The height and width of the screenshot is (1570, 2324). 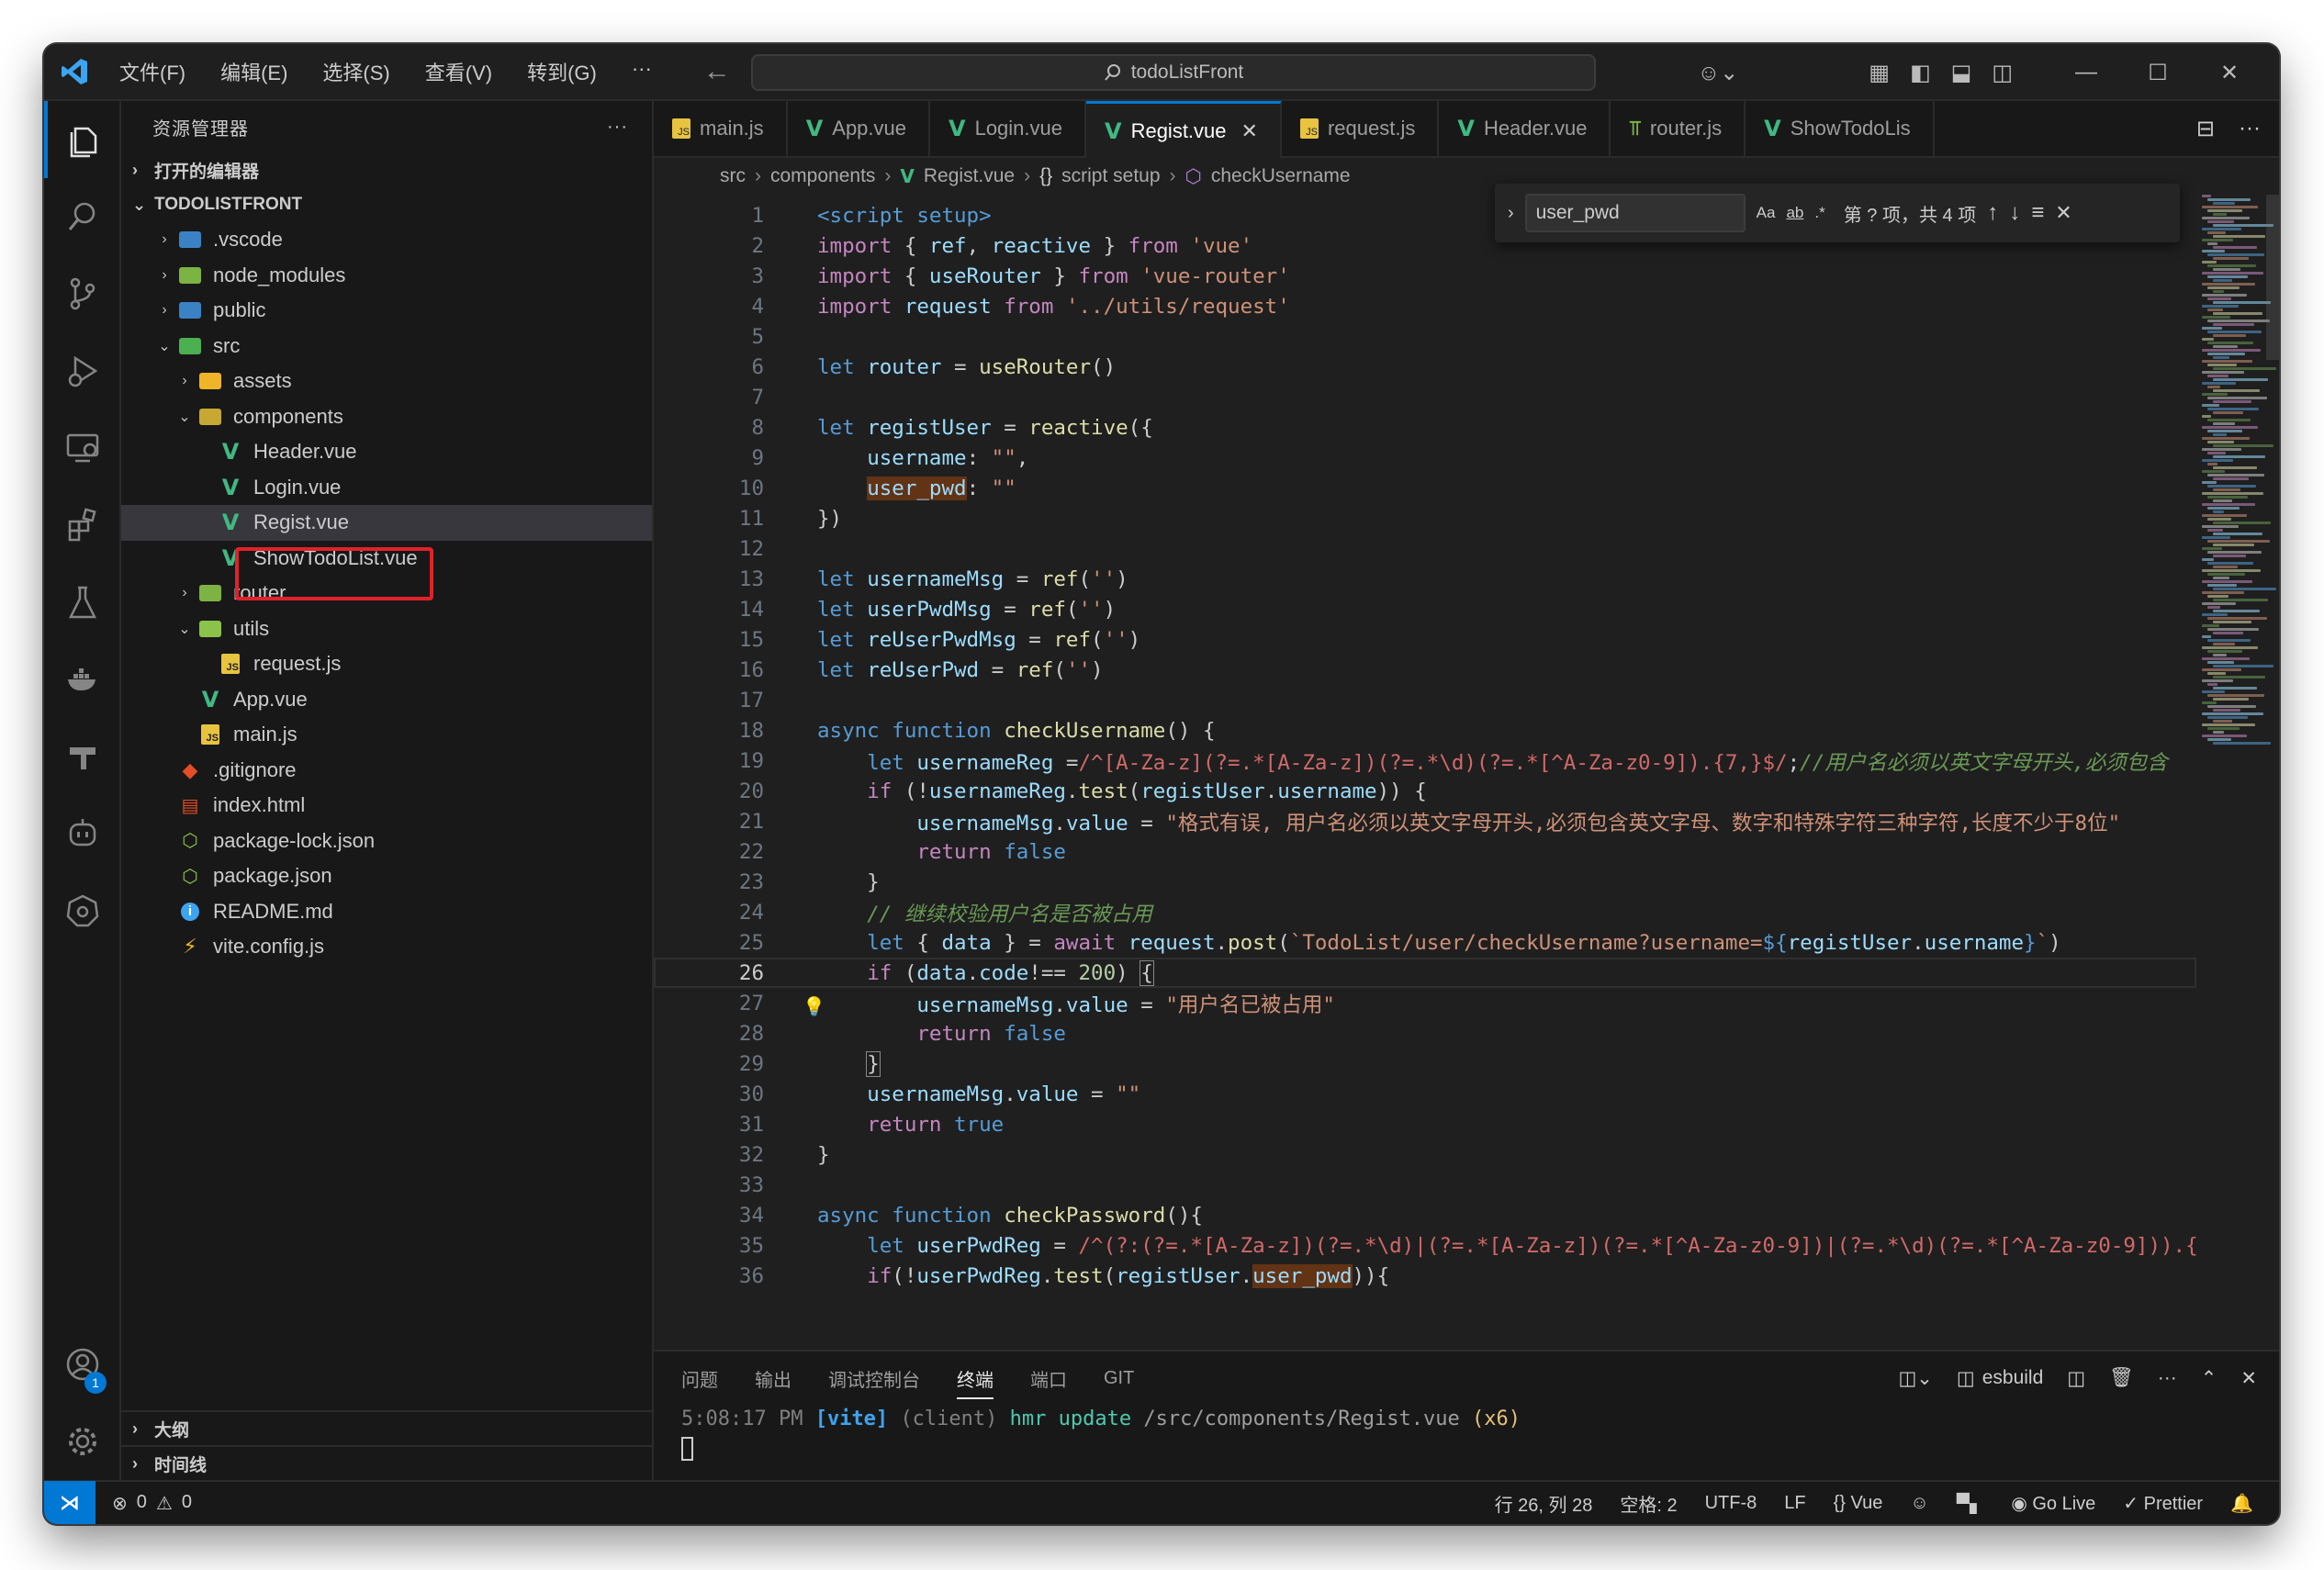 I want to click on breadcrumb-file: Regist.vue, so click(x=970, y=176).